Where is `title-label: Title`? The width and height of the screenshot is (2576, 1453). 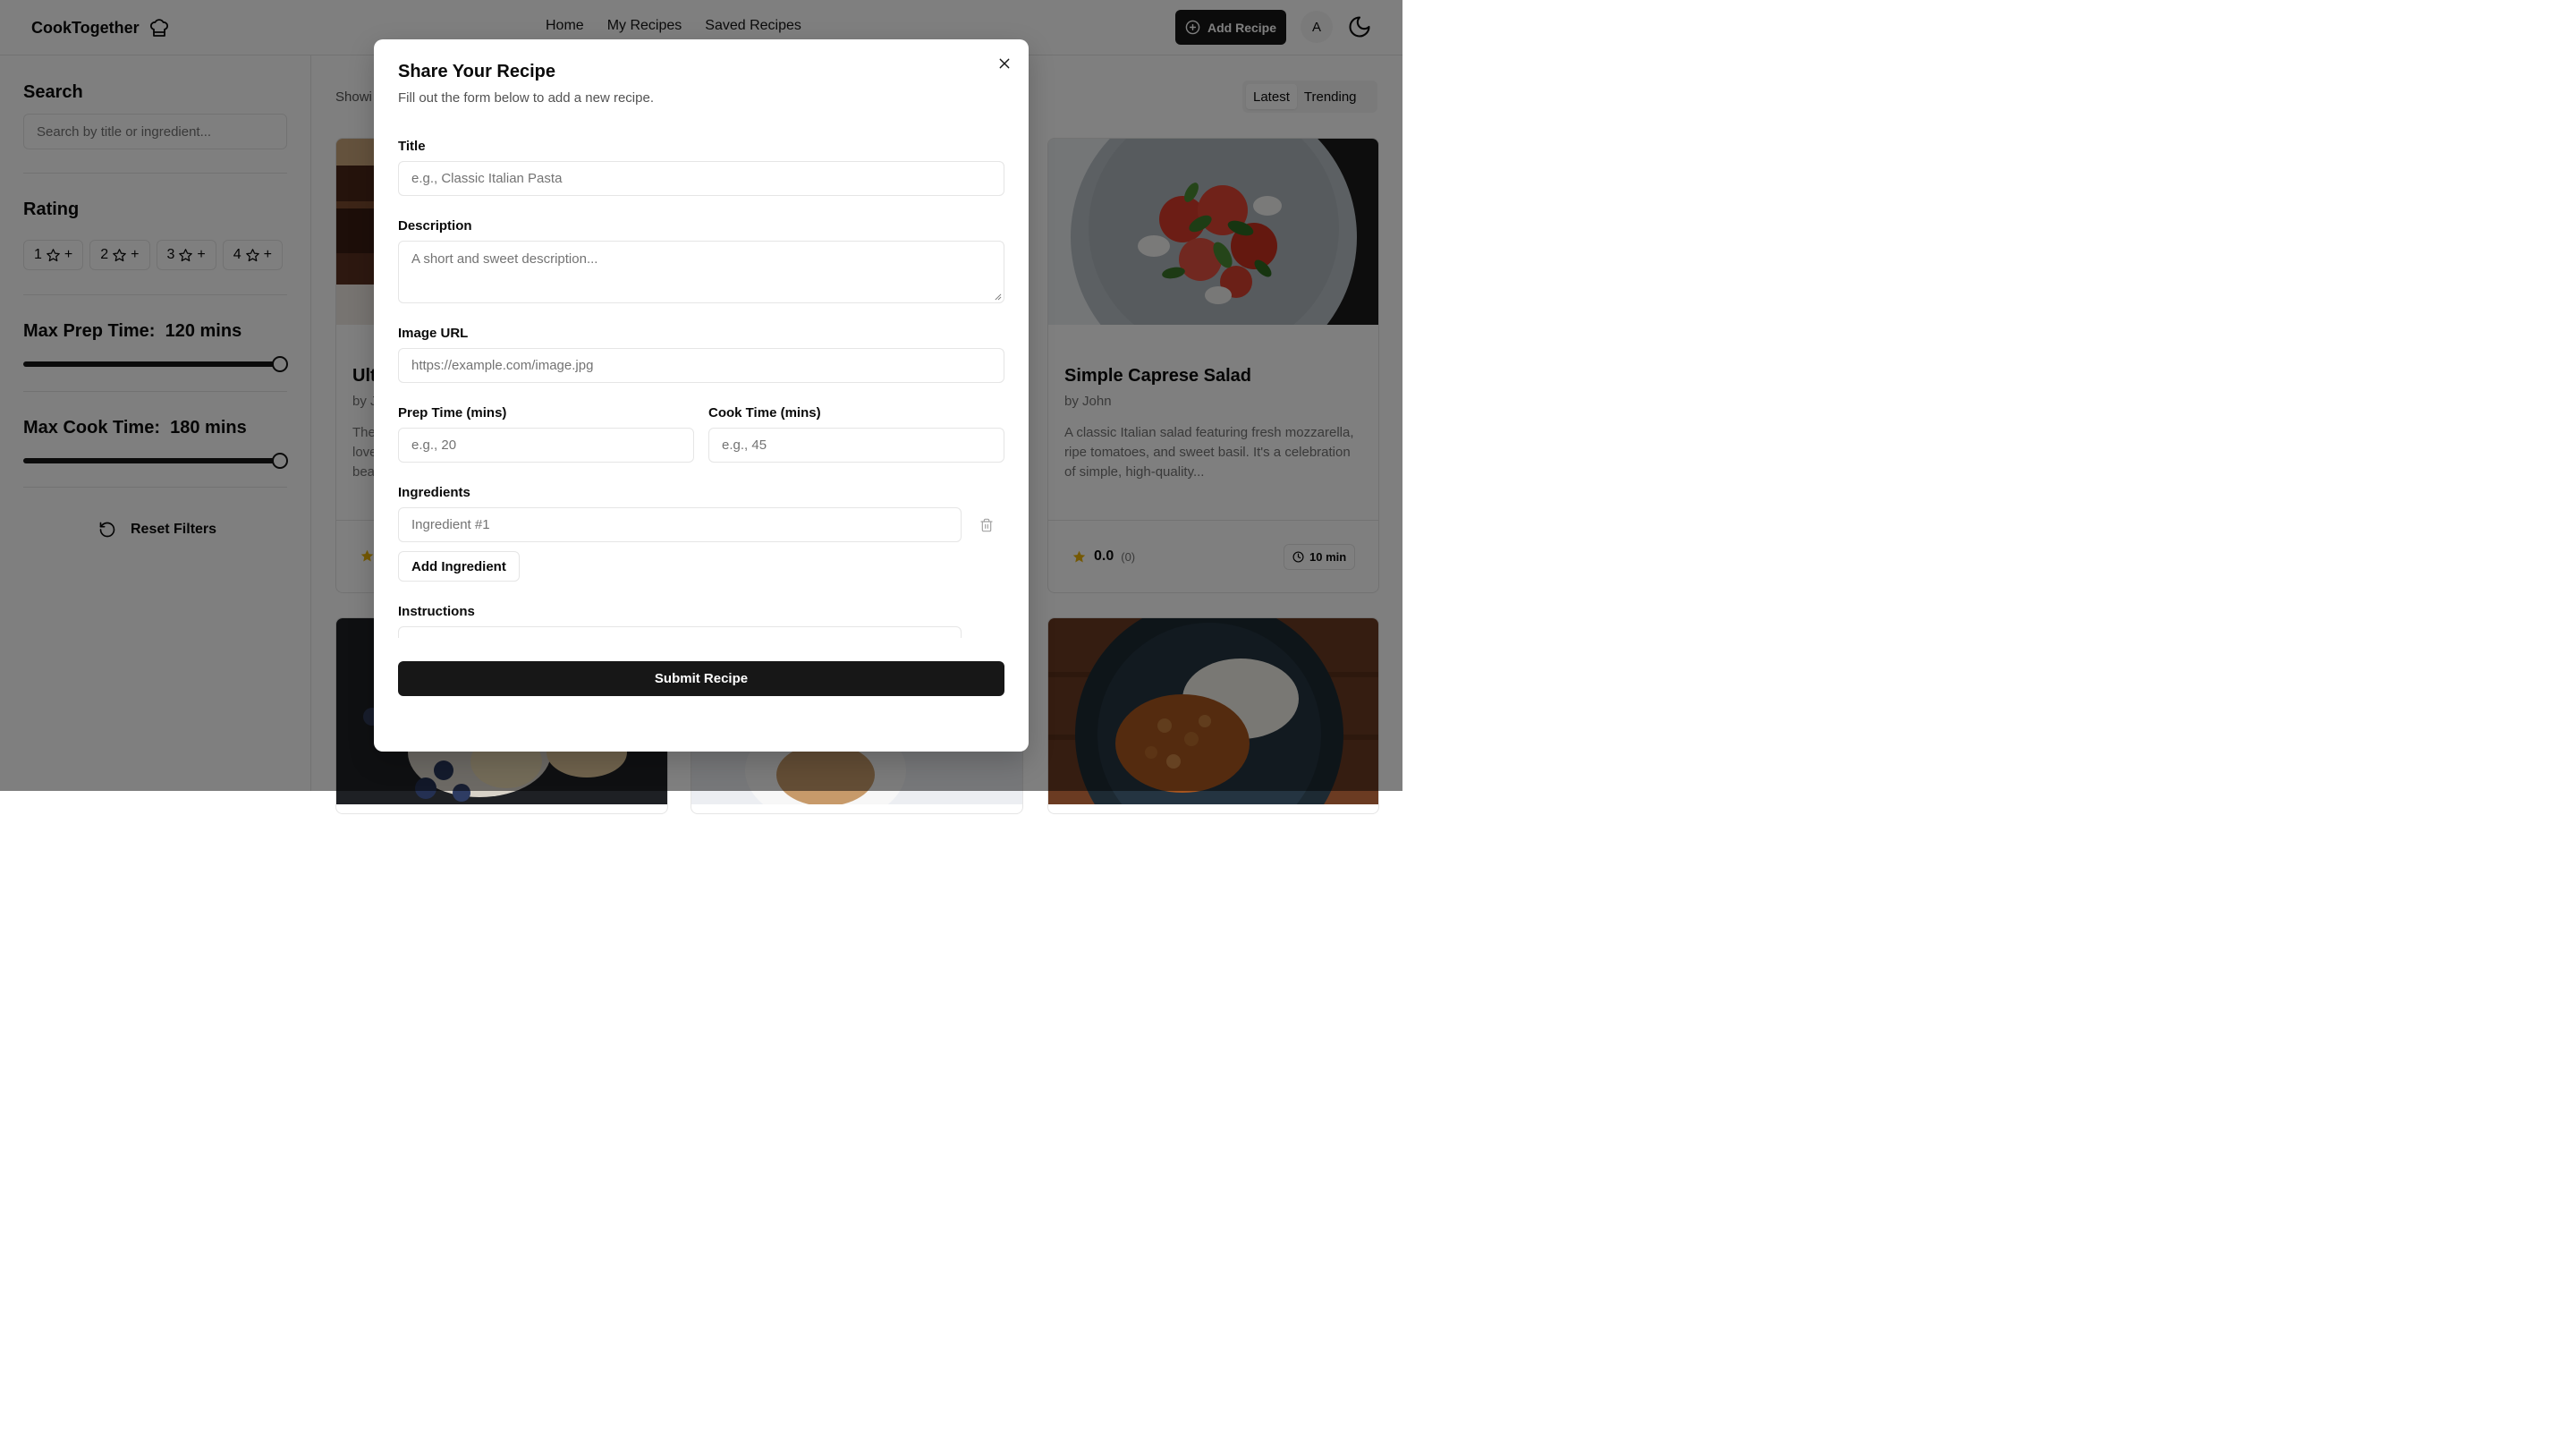
title-label: Title is located at coordinates (412, 146).